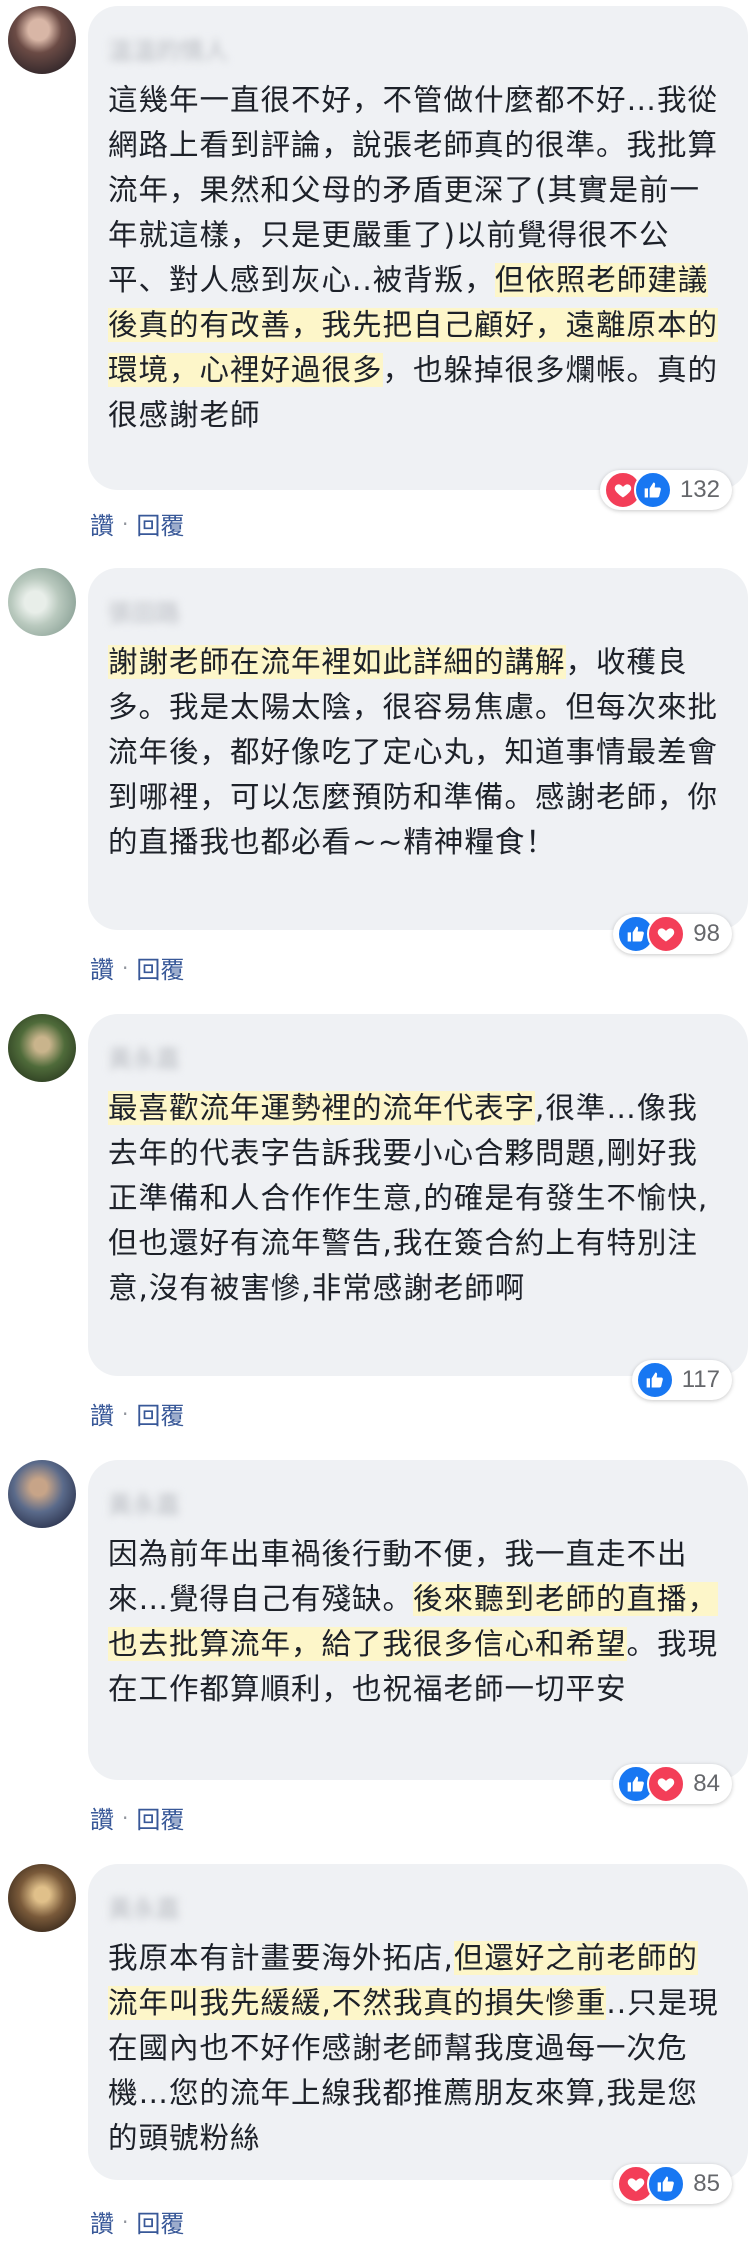 This screenshot has height=2250, width=756. What do you see at coordinates (322, 1108) in the screenshot?
I see `comment-text-highlight: 最喜歡流年運勢裡的流年代表字` at bounding box center [322, 1108].